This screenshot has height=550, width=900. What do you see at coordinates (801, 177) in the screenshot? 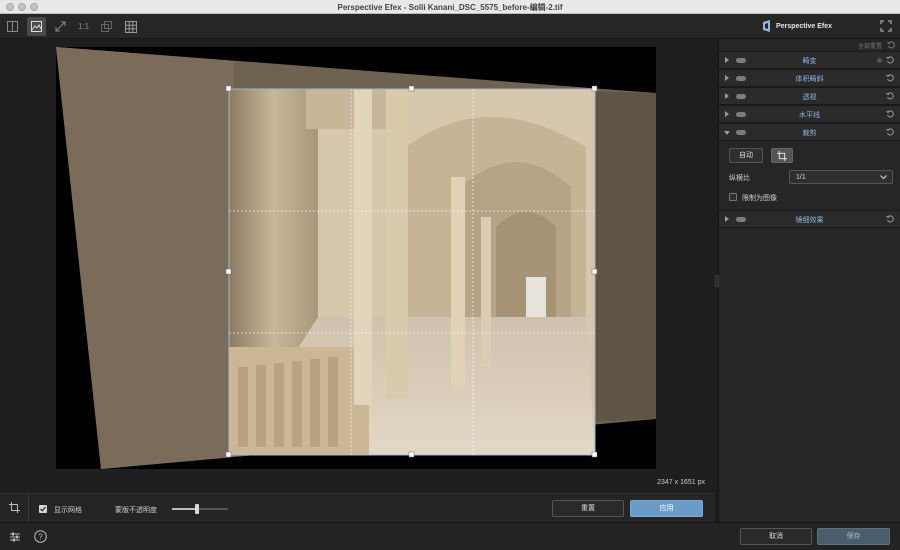
I see `aspect-ratio-value: 1/1` at bounding box center [801, 177].